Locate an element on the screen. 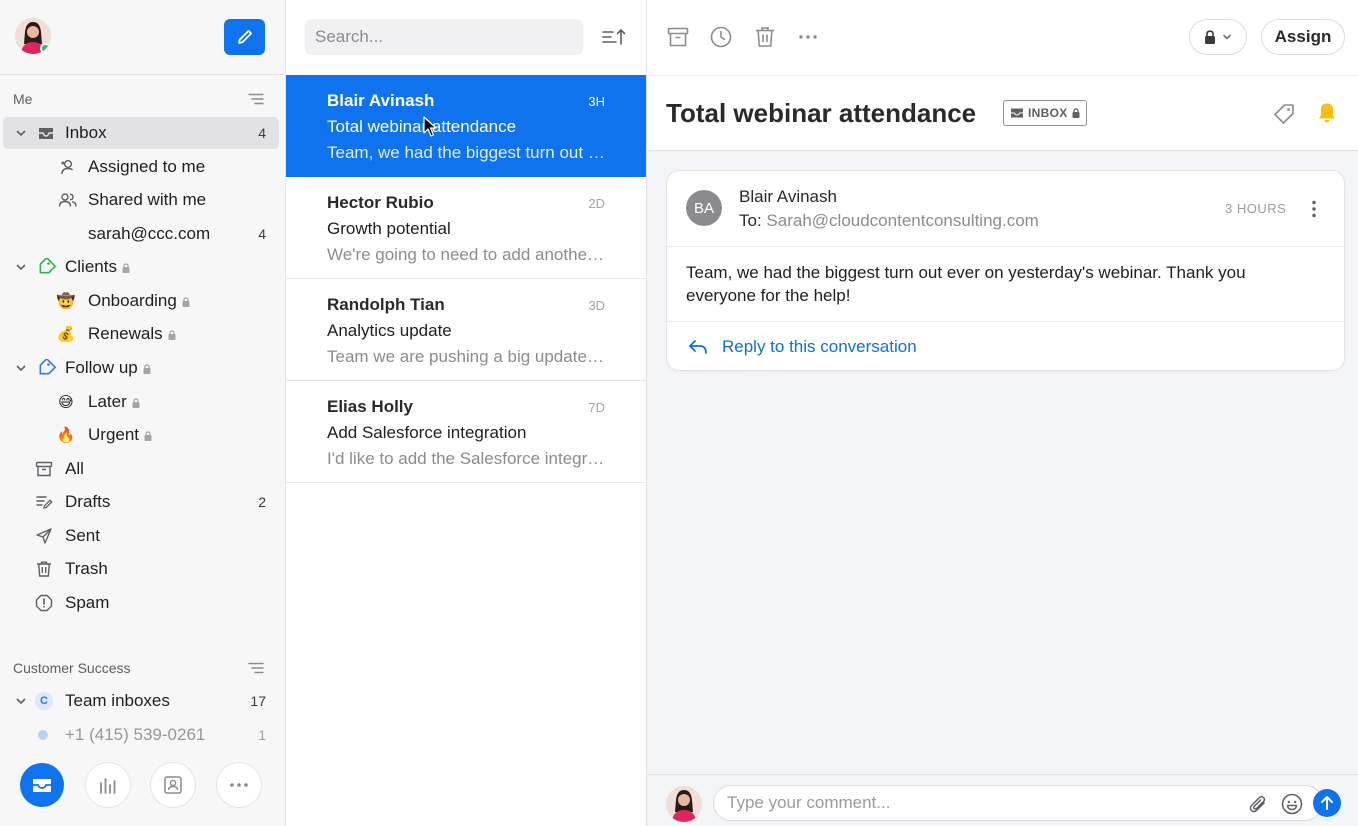  sidebar-item-urgent: 🔥 Urgent is located at coordinates (141, 435).